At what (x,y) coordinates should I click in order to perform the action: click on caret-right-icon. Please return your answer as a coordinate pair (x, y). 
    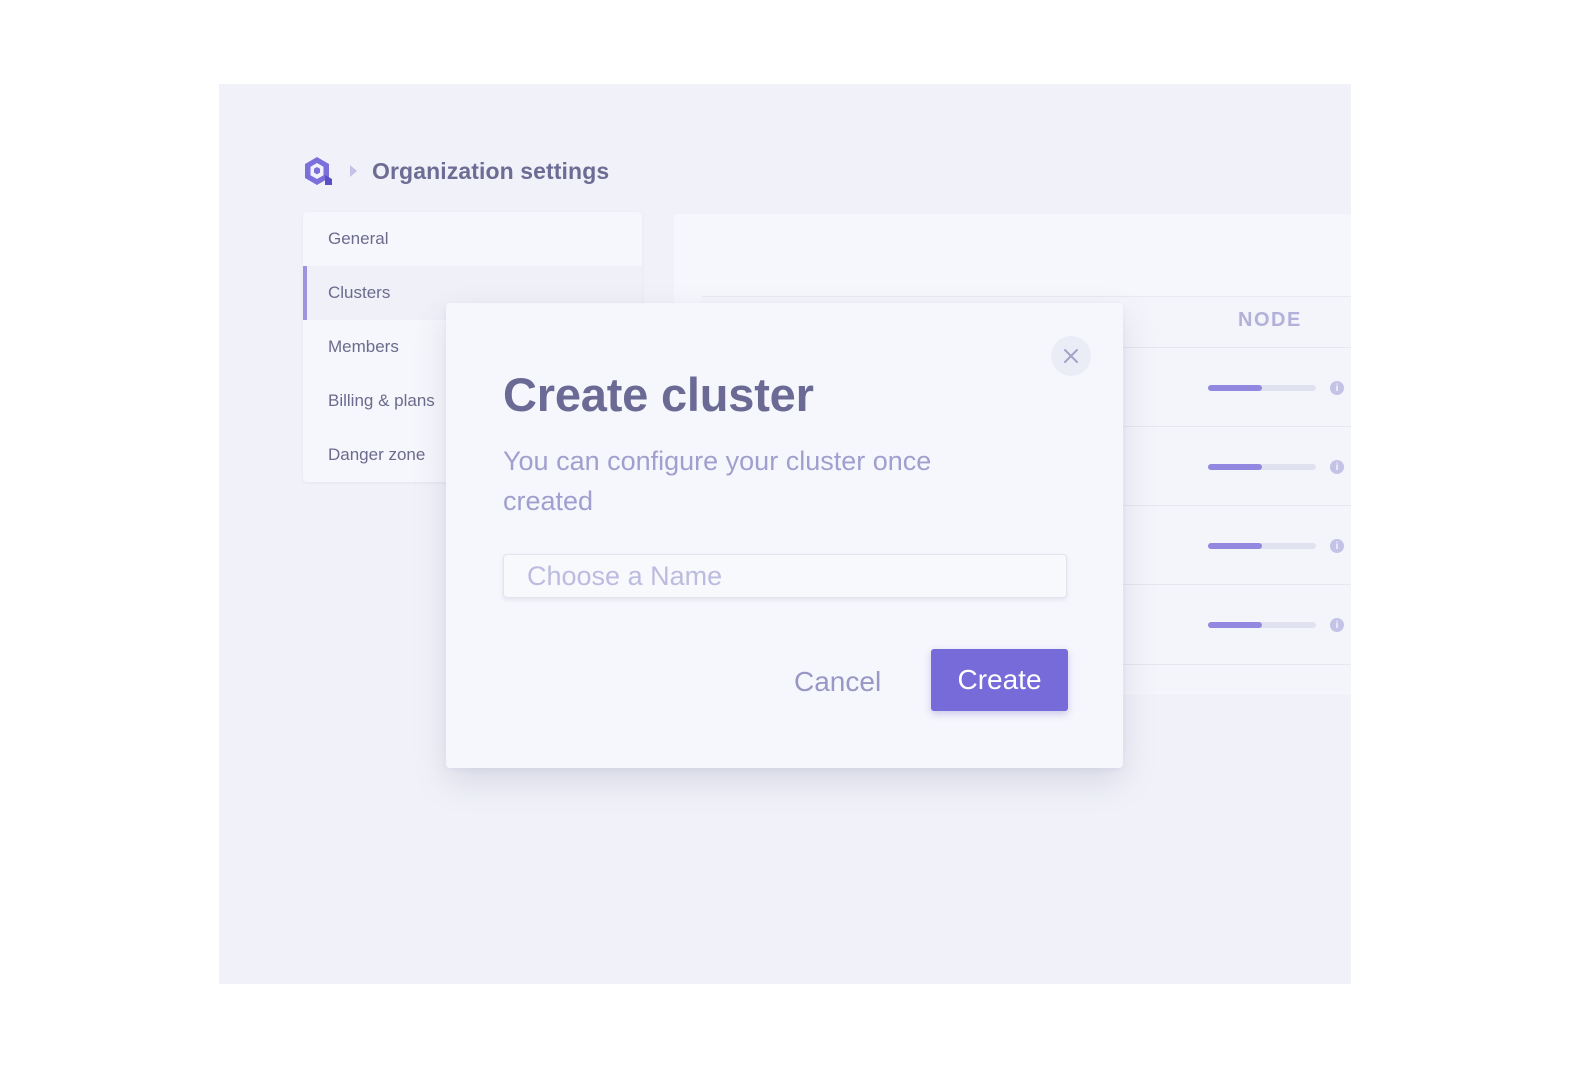
    Looking at the image, I should click on (353, 171).